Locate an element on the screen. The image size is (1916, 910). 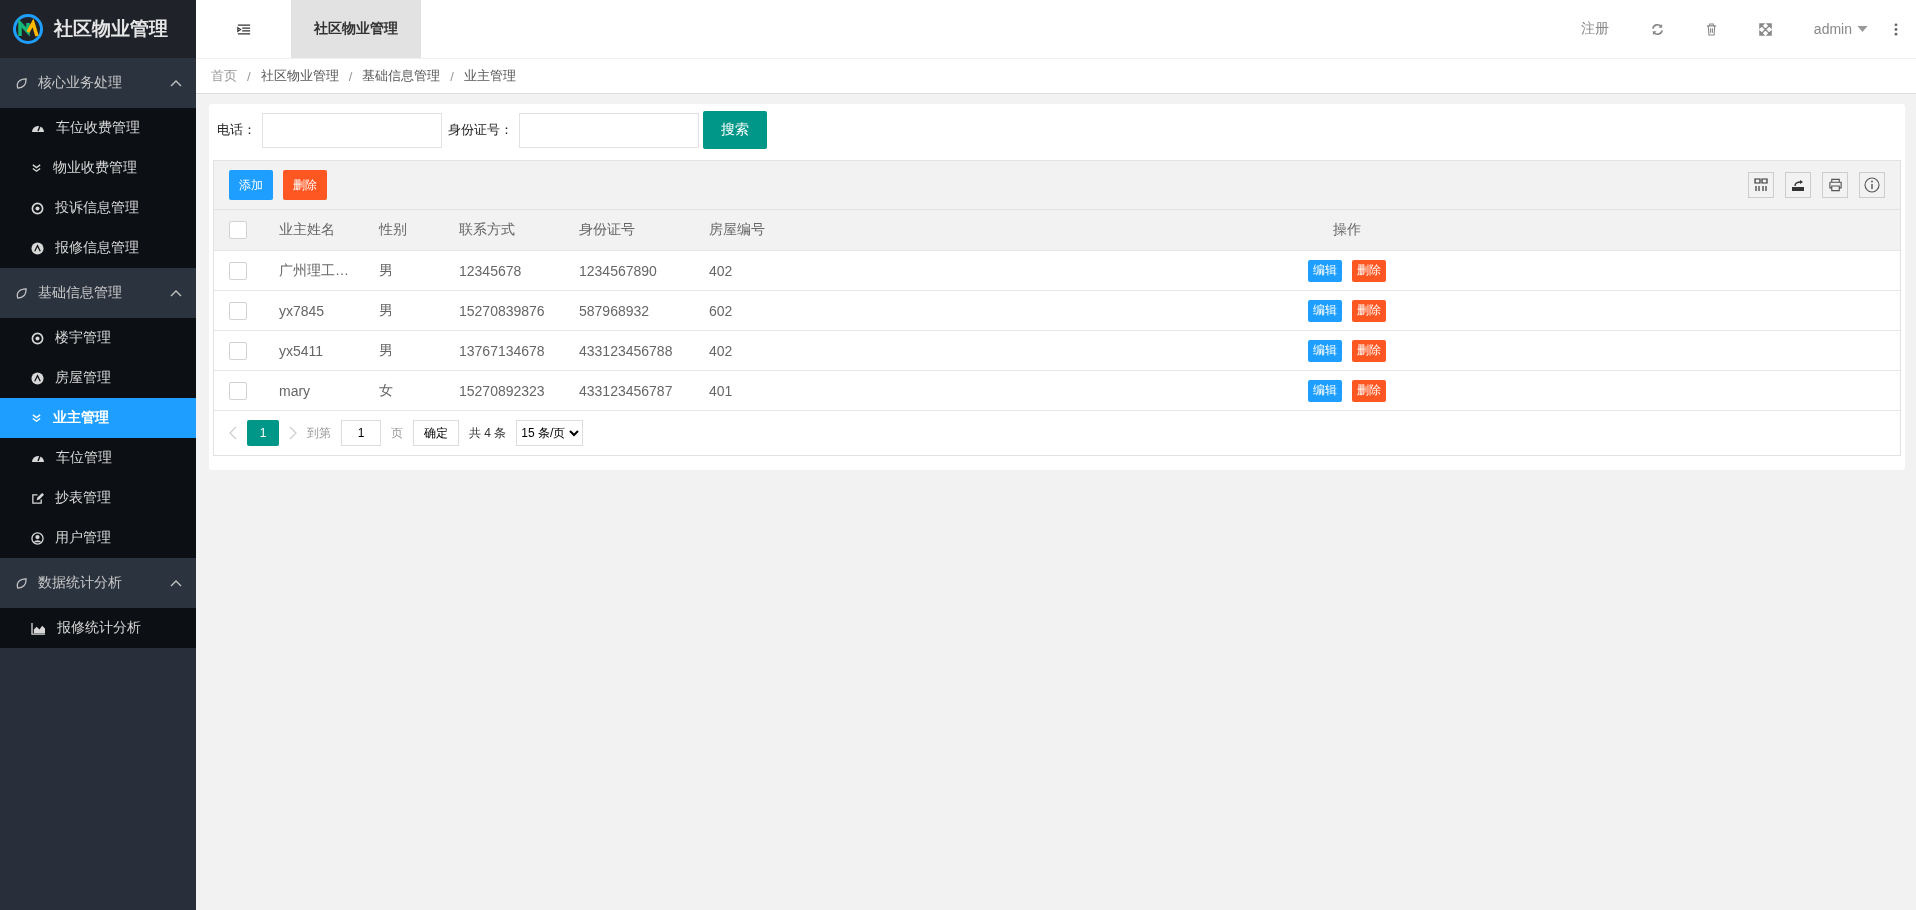
column-header: 房屋编号 is located at coordinates (737, 230).